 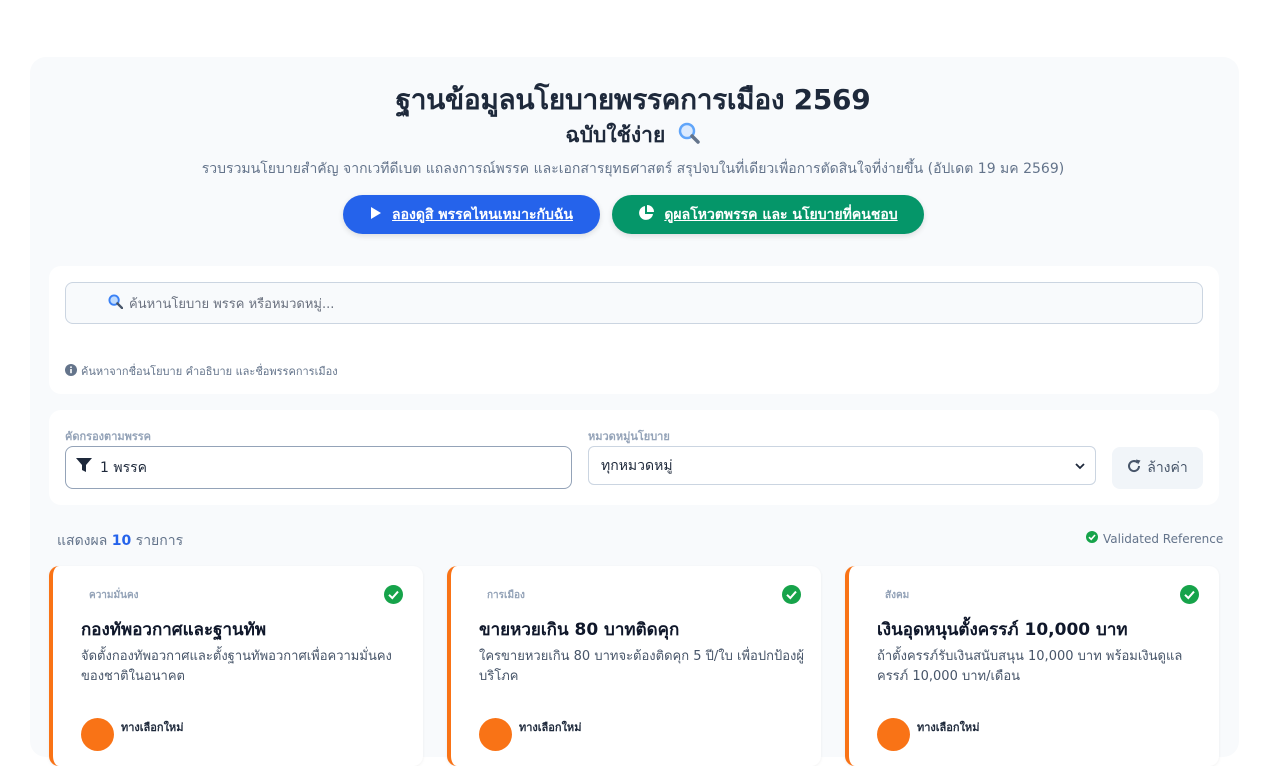 I want to click on clear-filters-button: ล้างค่า, so click(x=1157, y=468).